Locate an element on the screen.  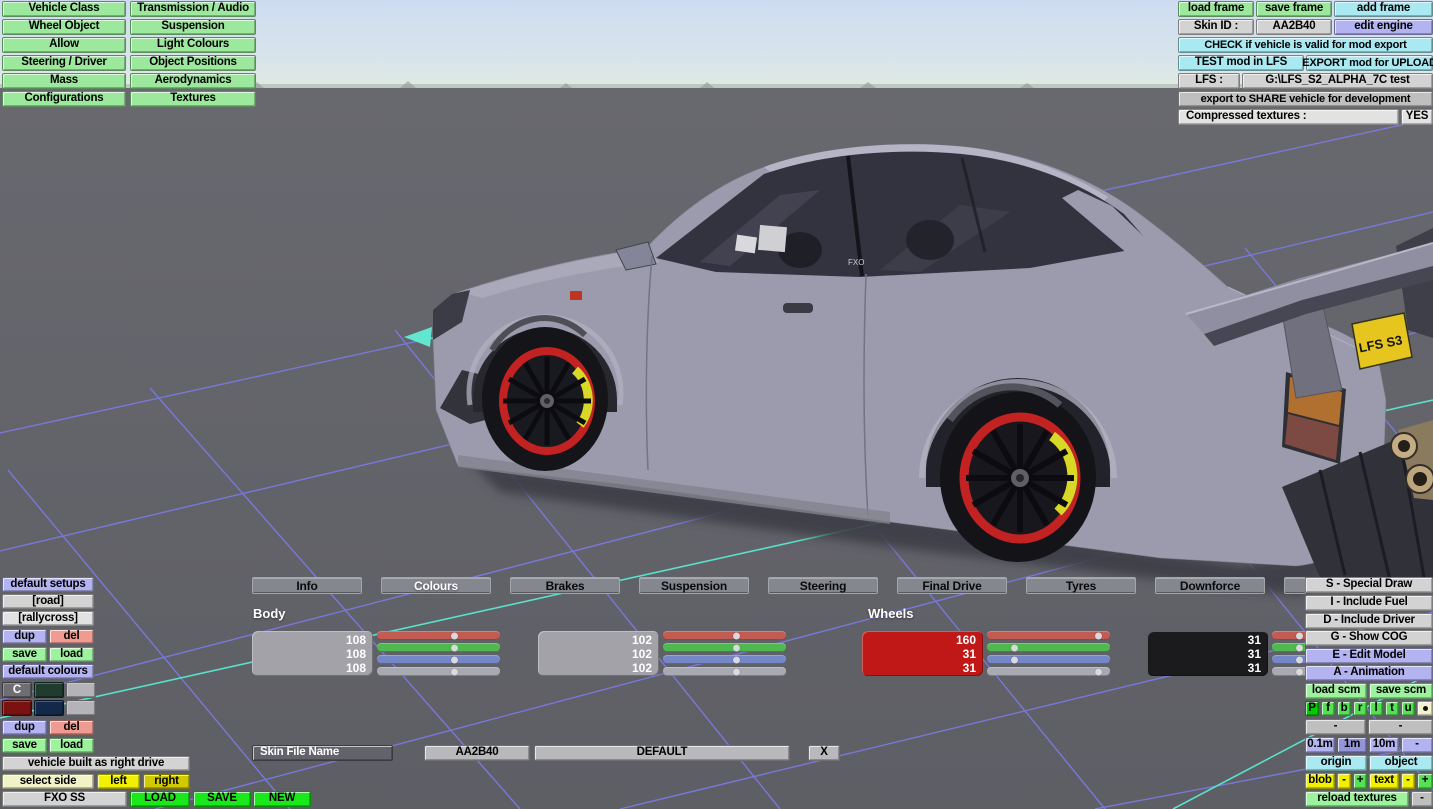
setup-rallycross: [rallycross] is located at coordinates (48, 618).